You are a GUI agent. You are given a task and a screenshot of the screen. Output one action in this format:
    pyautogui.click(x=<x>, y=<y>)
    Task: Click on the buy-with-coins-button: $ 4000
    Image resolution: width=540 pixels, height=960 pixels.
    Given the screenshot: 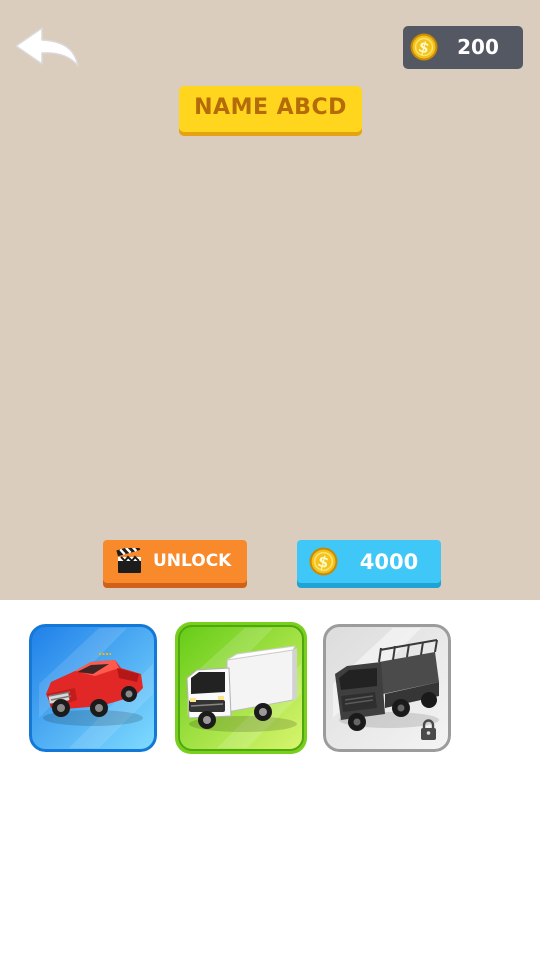 What is the action you would take?
    pyautogui.click(x=369, y=561)
    